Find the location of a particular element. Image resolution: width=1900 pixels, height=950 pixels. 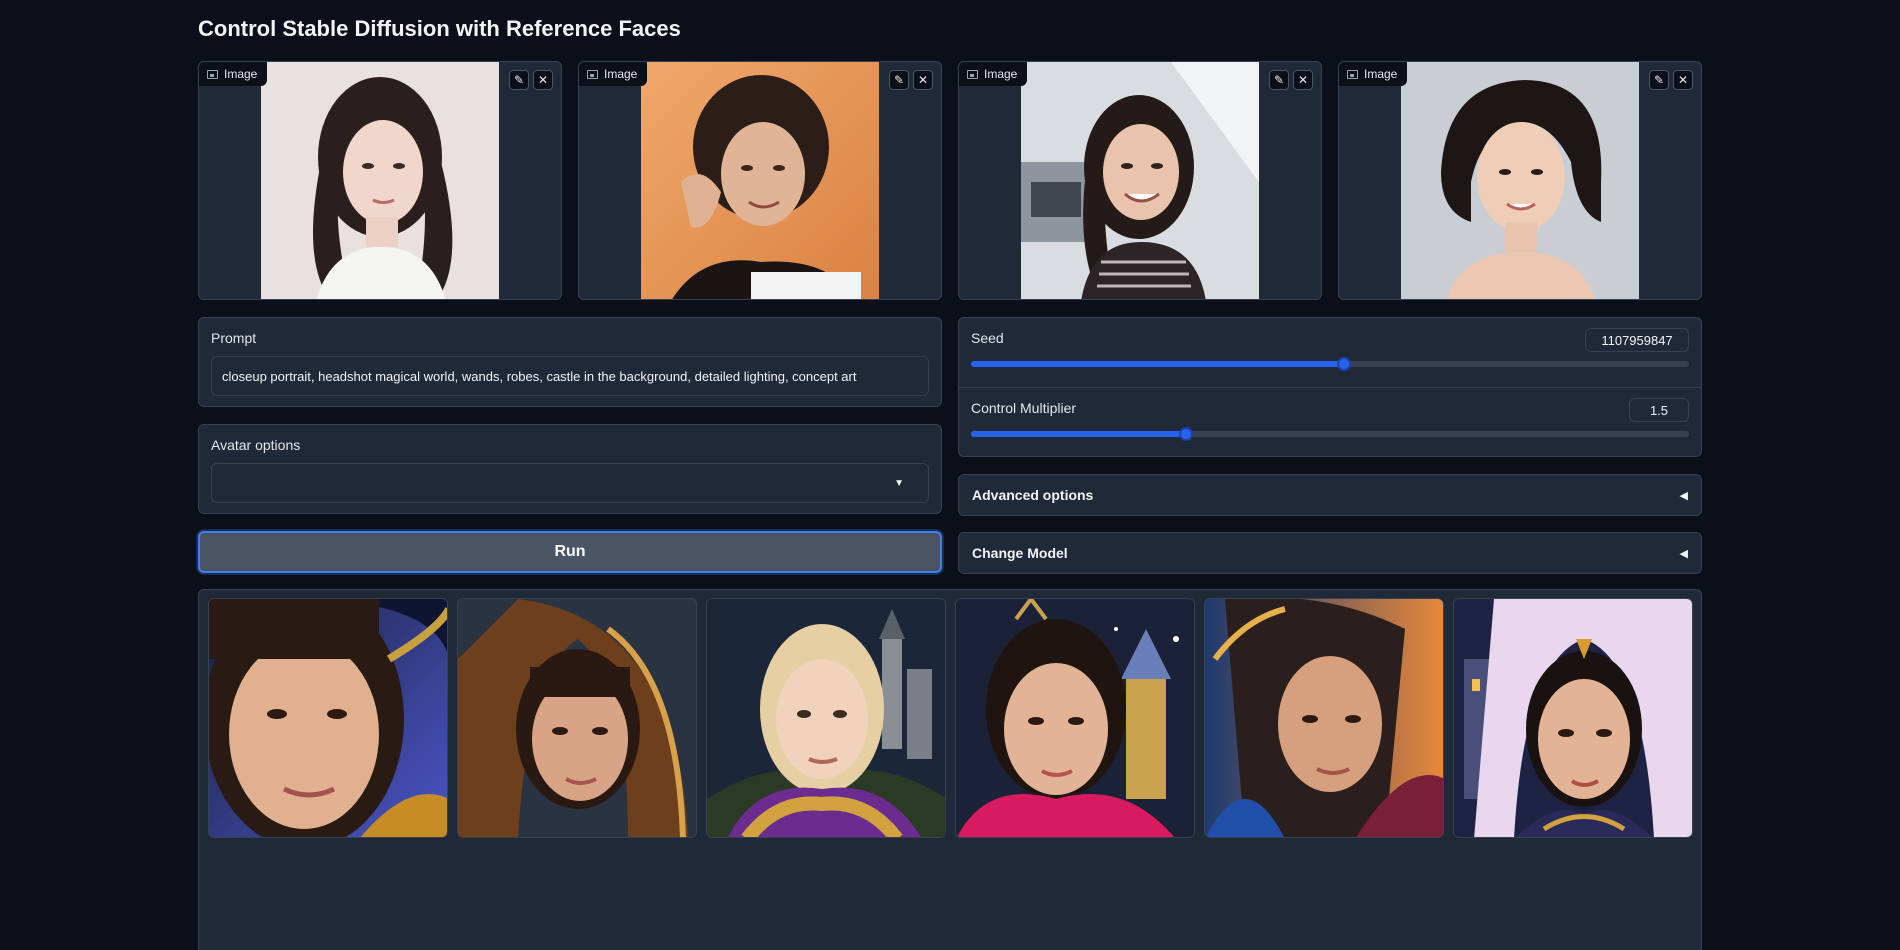

seed-slider is located at coordinates (1330, 364).